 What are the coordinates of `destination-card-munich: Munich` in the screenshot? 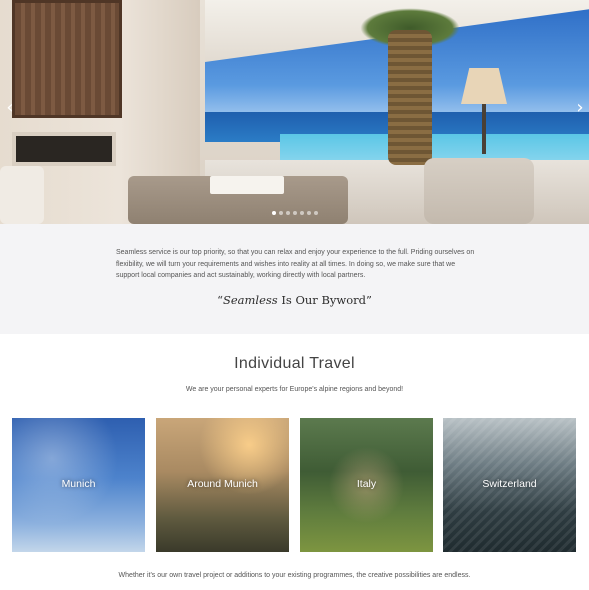 It's located at (78, 485).